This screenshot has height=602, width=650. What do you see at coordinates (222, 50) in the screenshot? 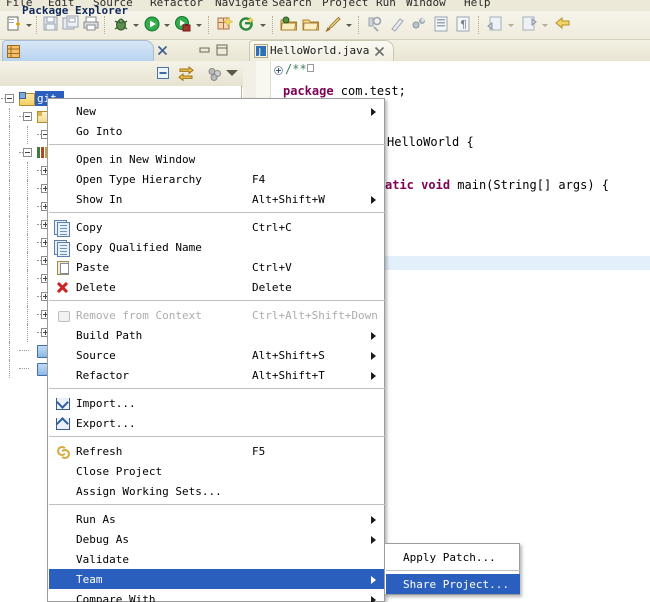
I see `maximize-icon` at bounding box center [222, 50].